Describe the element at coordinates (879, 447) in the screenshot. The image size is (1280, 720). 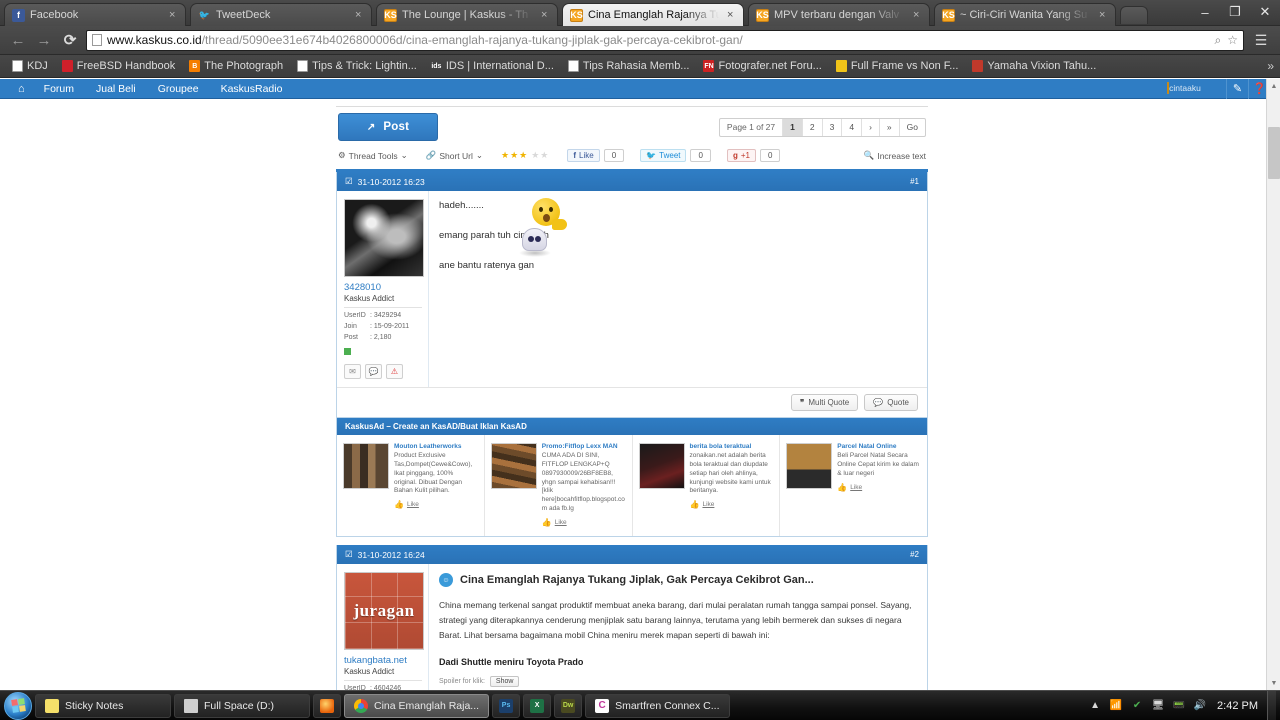
I see `ad-title: Parcel Natal Online` at that location.